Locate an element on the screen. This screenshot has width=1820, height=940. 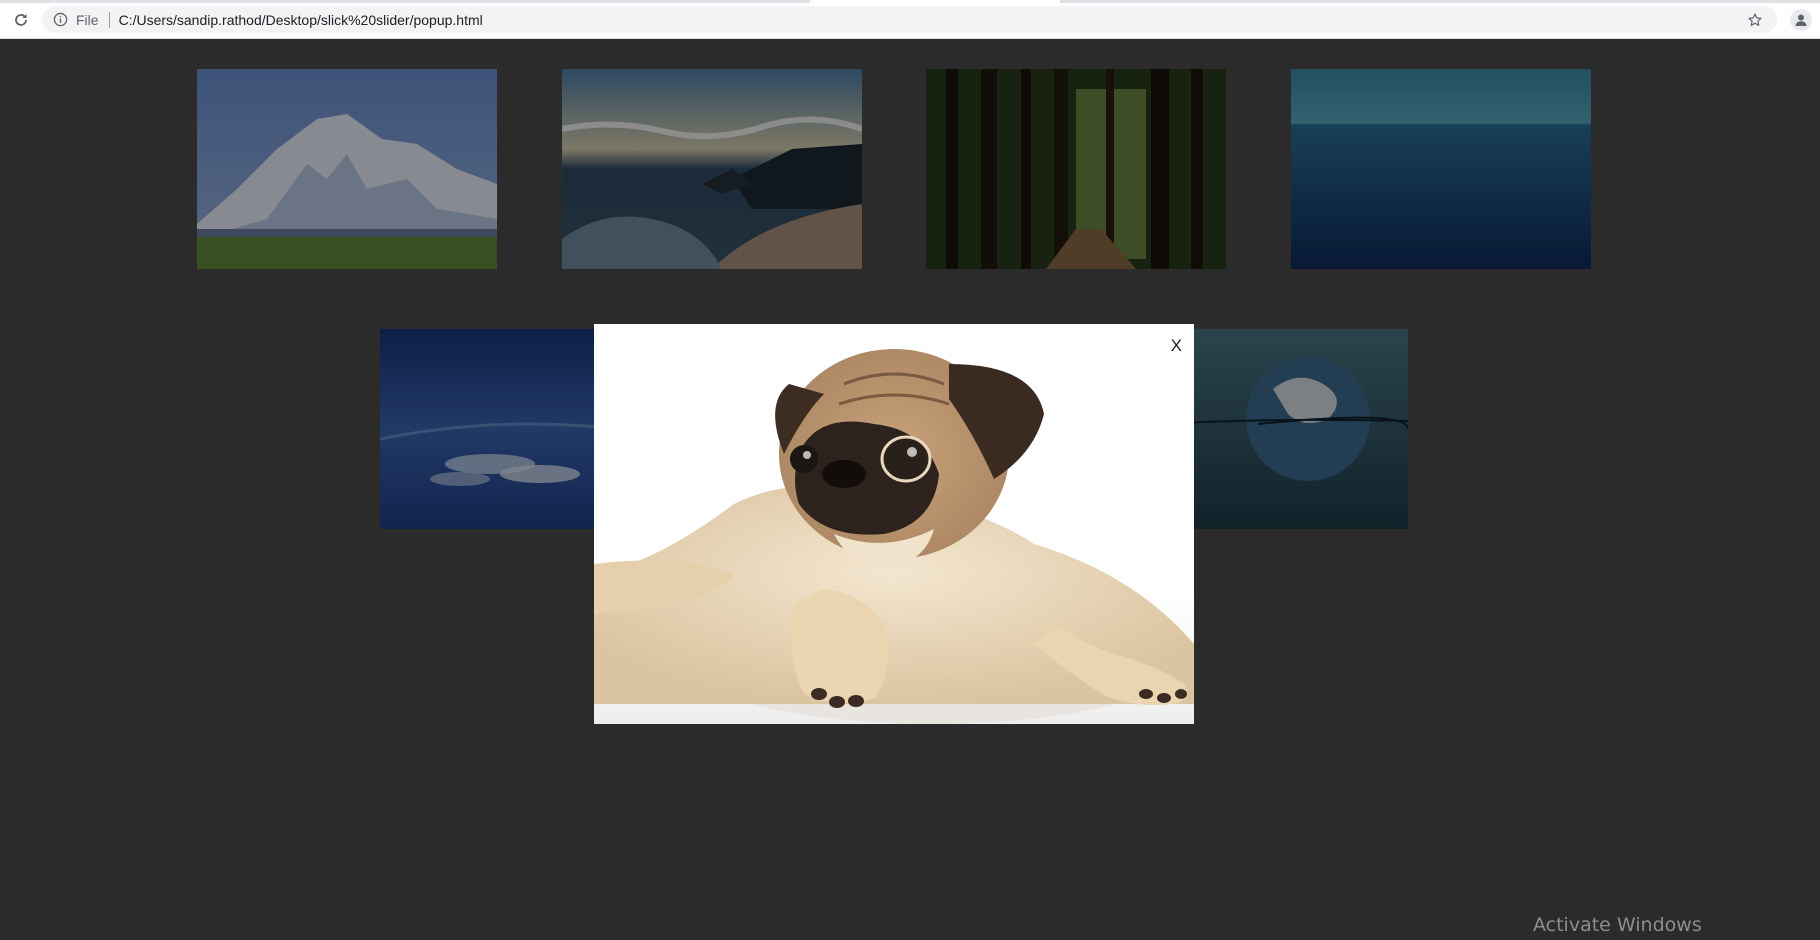
close-button: X is located at coordinates (1176, 346).